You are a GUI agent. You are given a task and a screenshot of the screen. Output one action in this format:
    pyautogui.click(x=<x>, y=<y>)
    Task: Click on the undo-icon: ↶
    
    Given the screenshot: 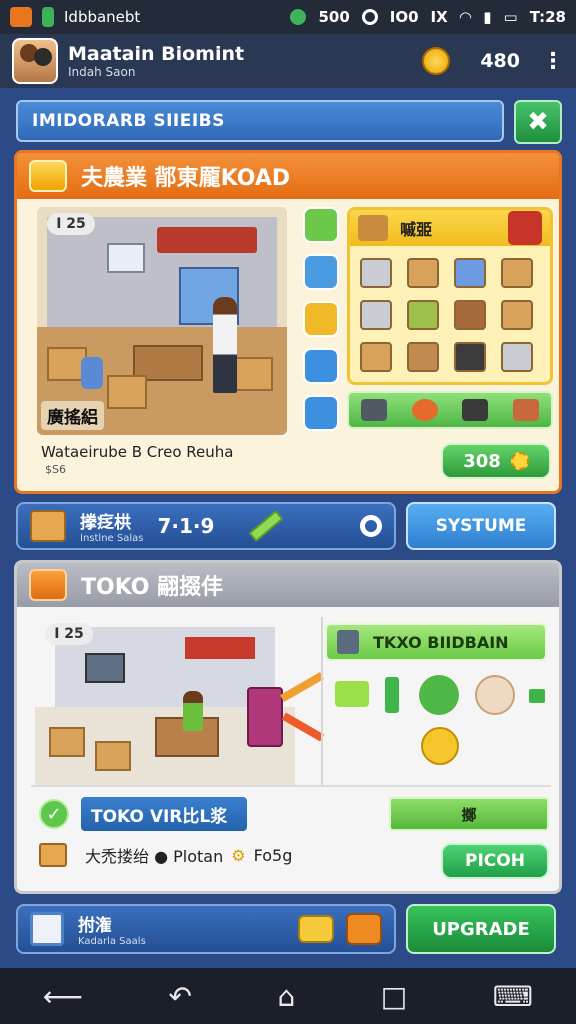 What is the action you would take?
    pyautogui.click(x=179, y=996)
    